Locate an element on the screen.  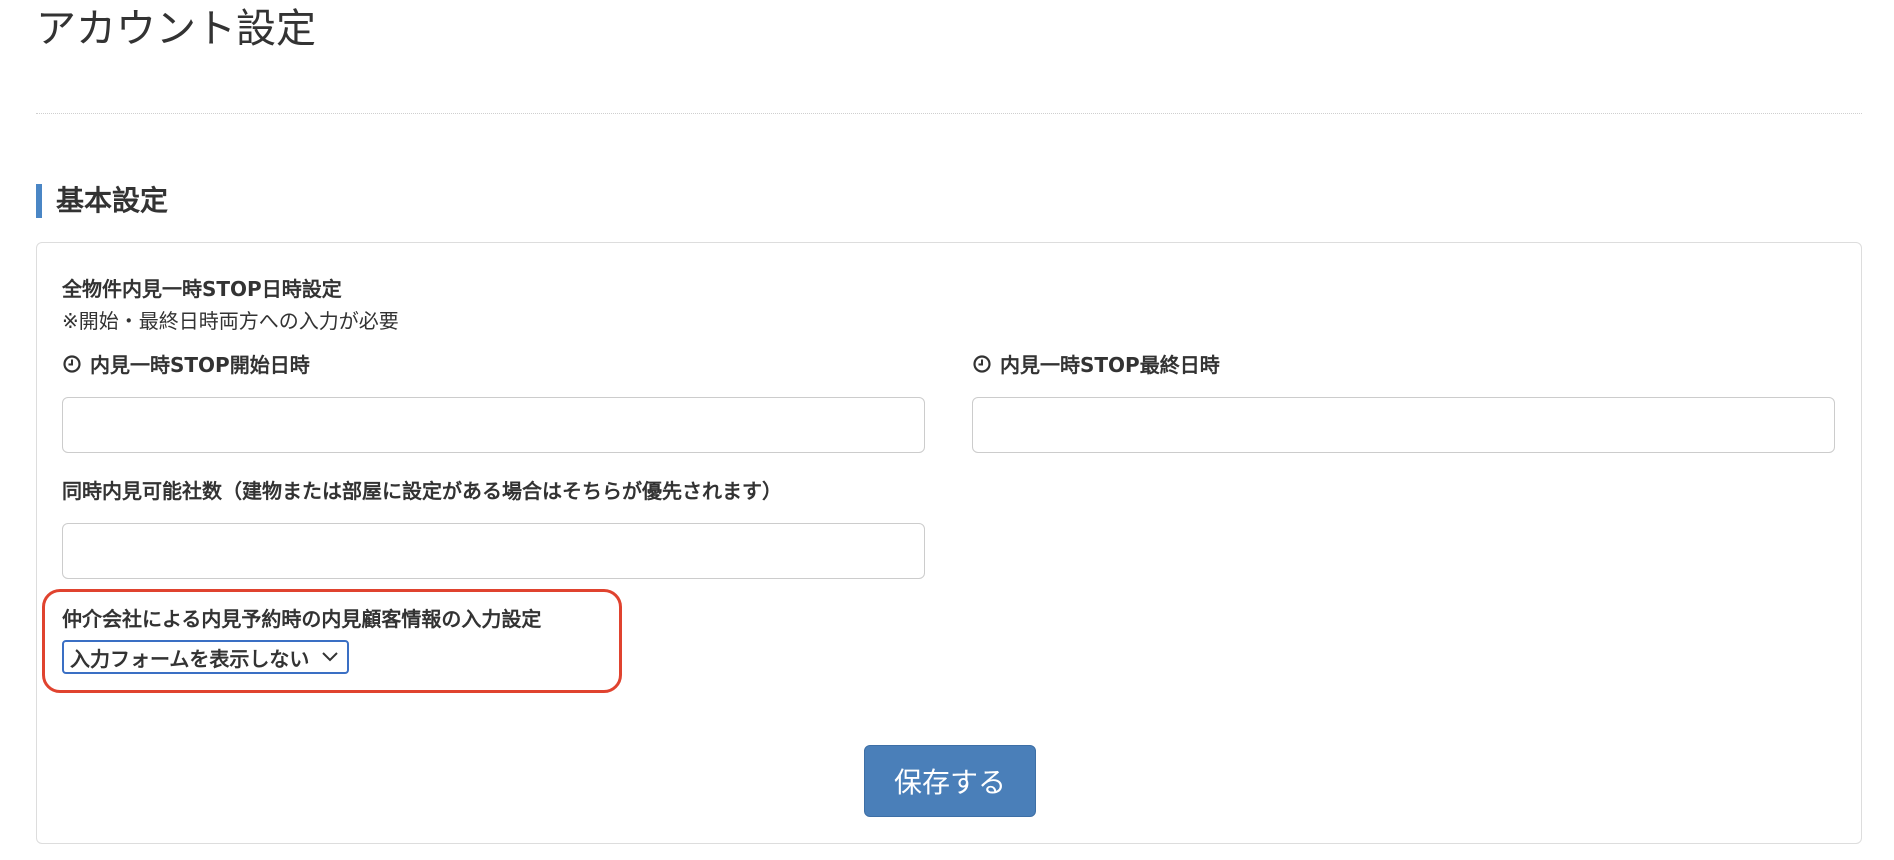
customer-info-selected-value: 入力フォームを表示しない is located at coordinates (190, 658).